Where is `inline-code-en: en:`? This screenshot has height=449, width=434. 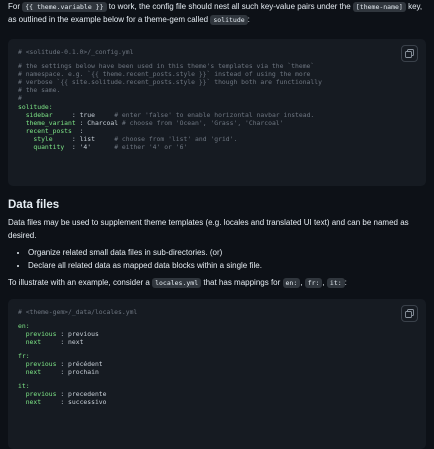
inline-code-en: en: is located at coordinates (291, 283).